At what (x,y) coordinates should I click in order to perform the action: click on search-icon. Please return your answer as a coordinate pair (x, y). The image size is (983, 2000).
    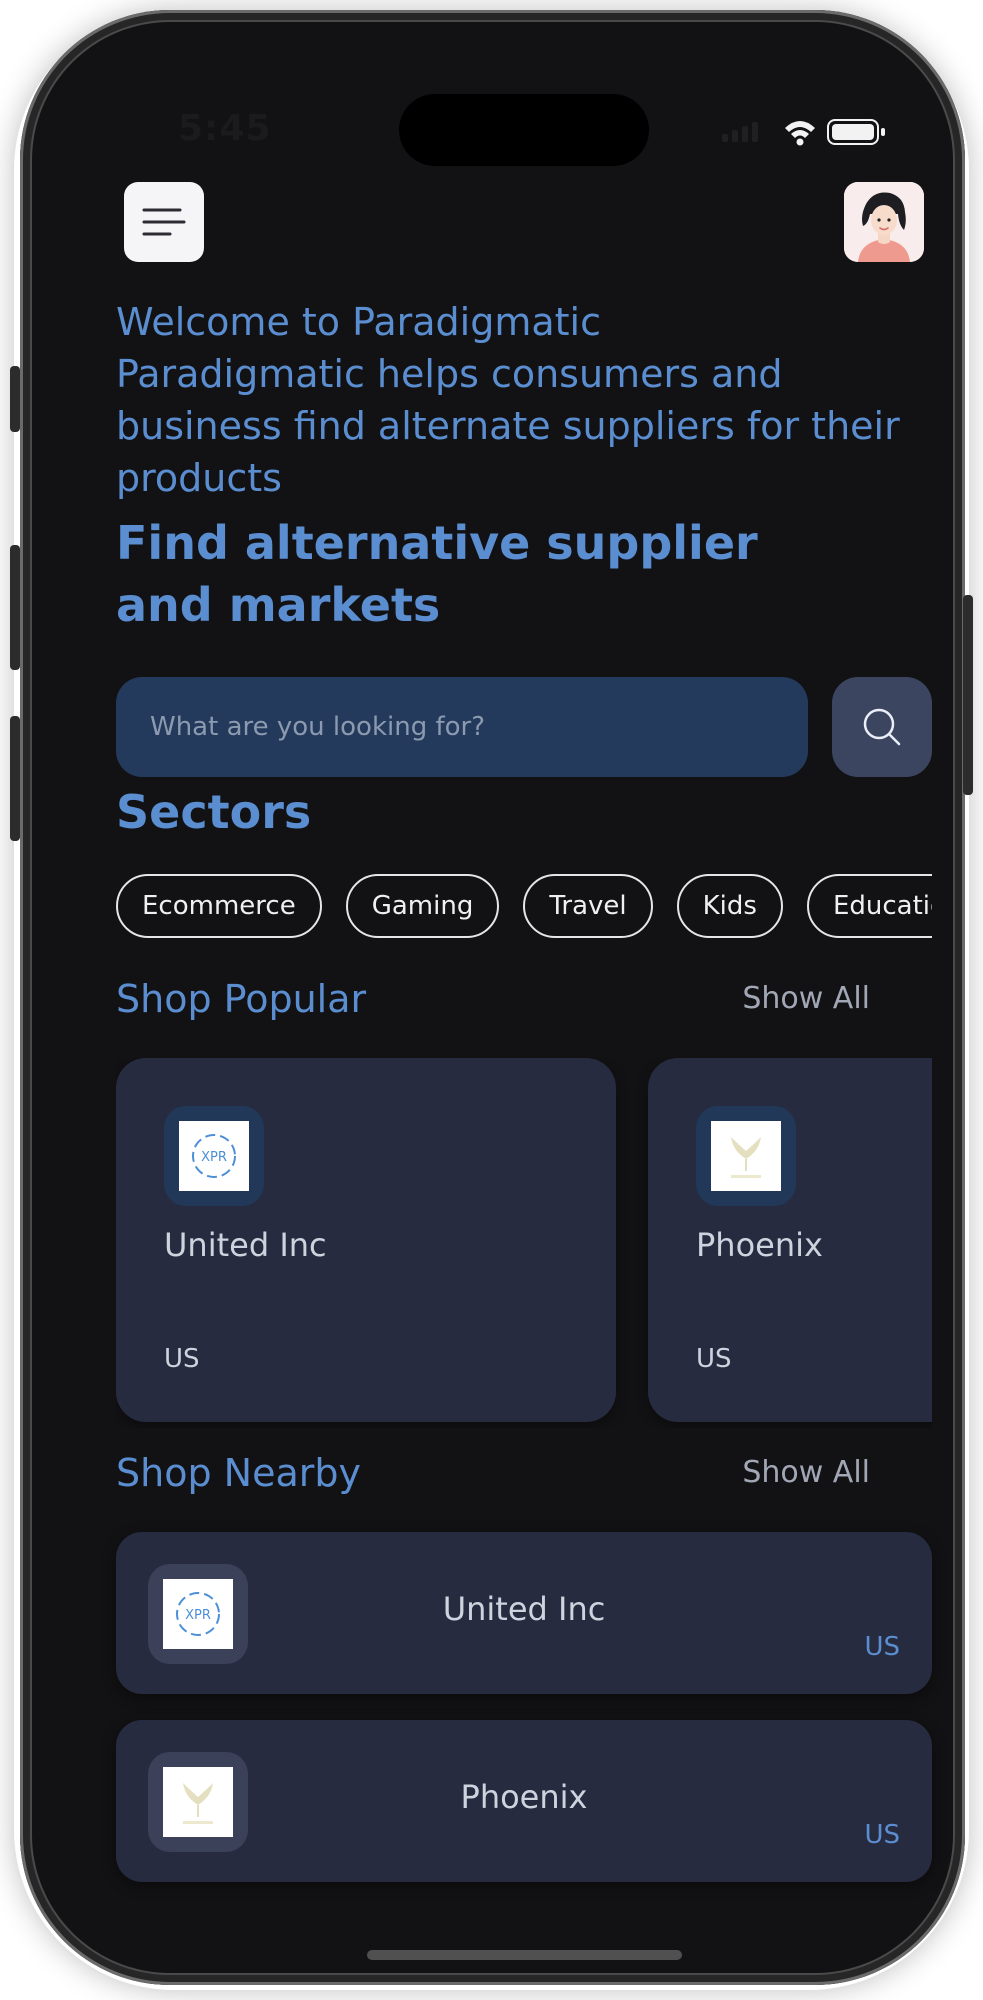
    Looking at the image, I should click on (882, 727).